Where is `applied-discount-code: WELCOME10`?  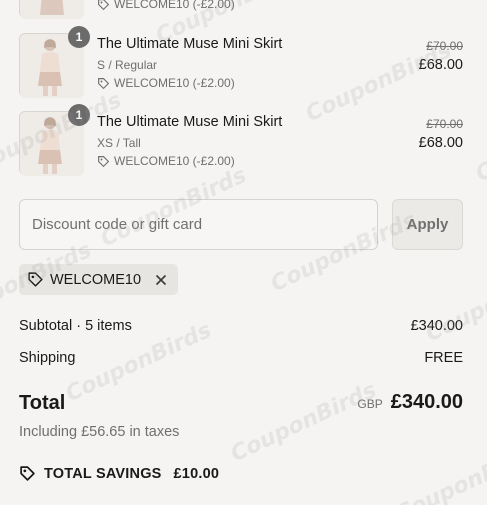 applied-discount-code: WELCOME10 is located at coordinates (96, 279).